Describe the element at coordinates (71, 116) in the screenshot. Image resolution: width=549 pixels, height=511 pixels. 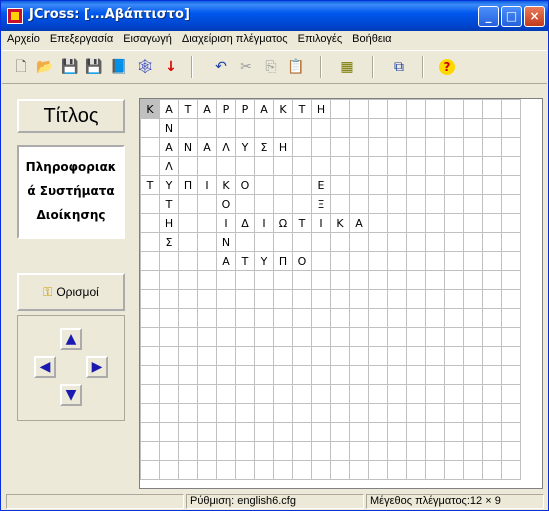
I see `title-button: Τίτλος` at that location.